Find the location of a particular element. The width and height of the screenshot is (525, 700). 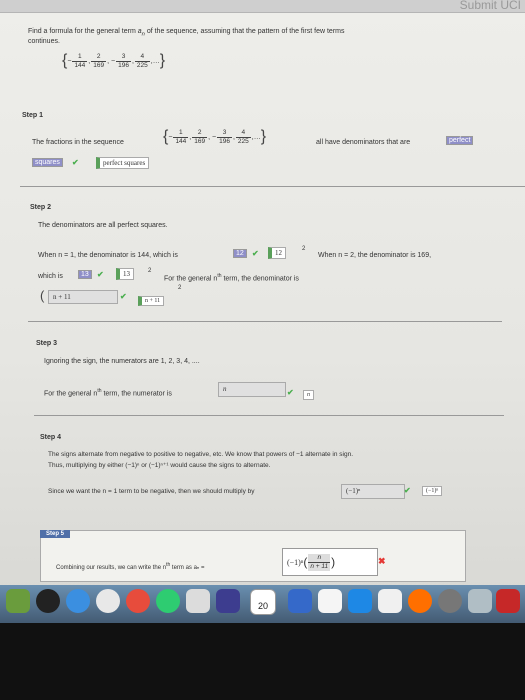

step5-answer: (−1)ⁿ ( nn + 11 ) is located at coordinates (330, 562).